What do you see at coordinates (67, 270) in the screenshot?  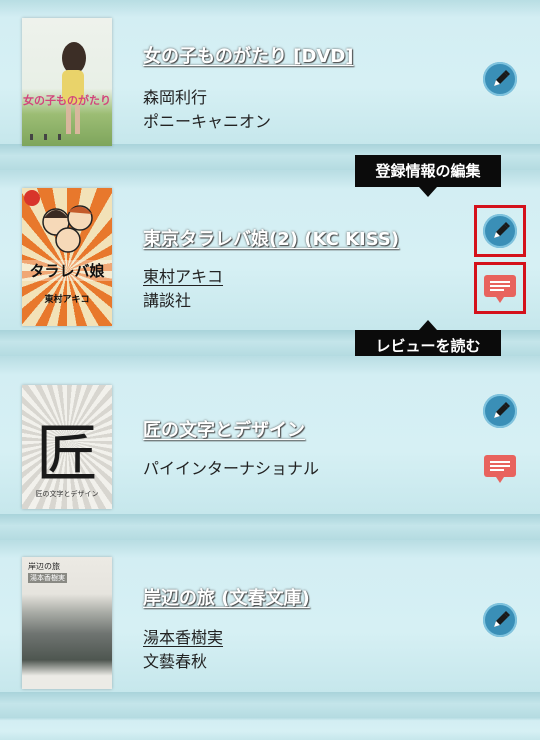 I see `cover-title: タラレバ娘` at bounding box center [67, 270].